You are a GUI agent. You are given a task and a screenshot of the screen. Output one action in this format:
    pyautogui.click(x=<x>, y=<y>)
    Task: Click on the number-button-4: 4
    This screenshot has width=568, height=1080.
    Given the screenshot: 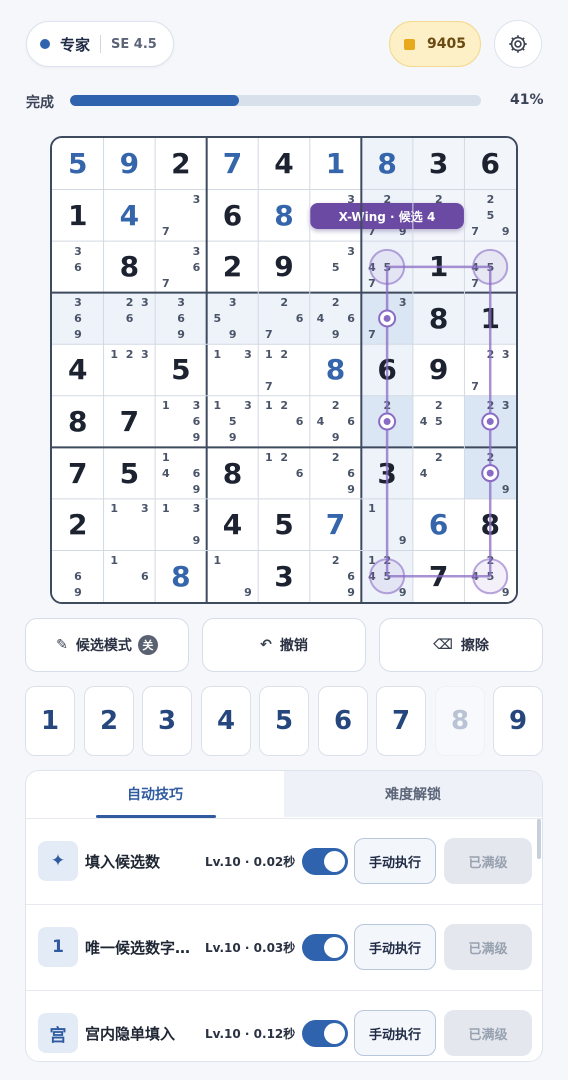 What is the action you would take?
    pyautogui.click(x=226, y=721)
    